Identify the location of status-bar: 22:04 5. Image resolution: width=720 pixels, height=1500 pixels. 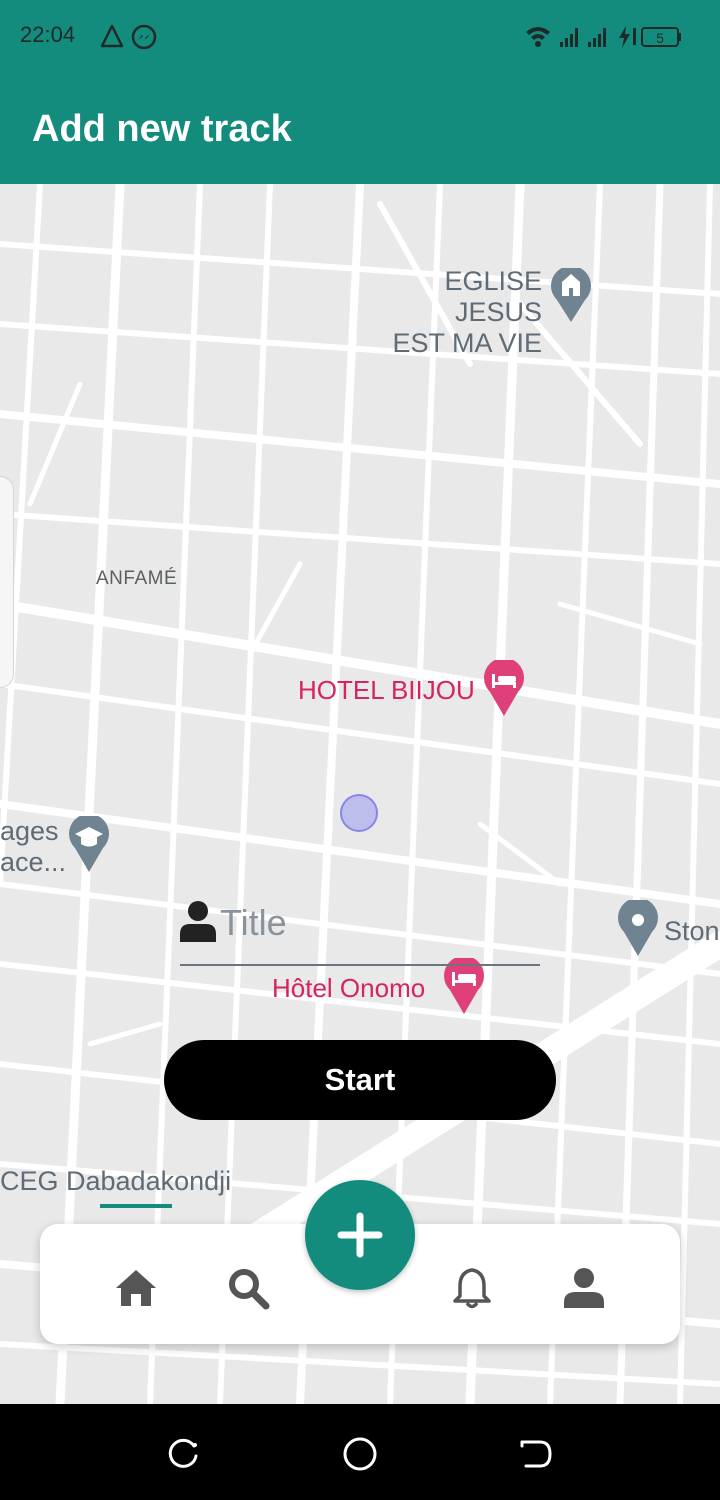
(360, 36).